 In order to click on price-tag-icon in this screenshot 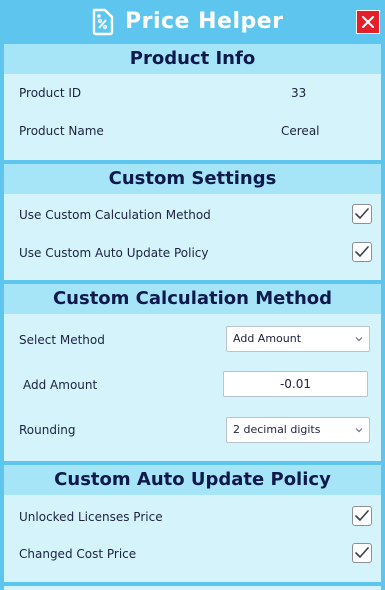, I will do `click(103, 22)`.